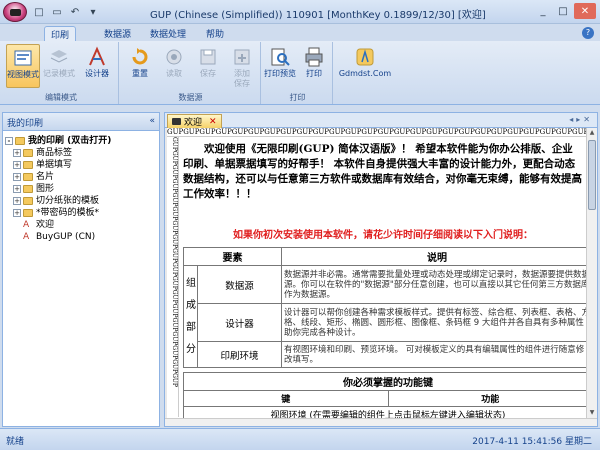 This screenshot has width=600, height=450. I want to click on tree-label: *带密码的模板*, so click(68, 213).